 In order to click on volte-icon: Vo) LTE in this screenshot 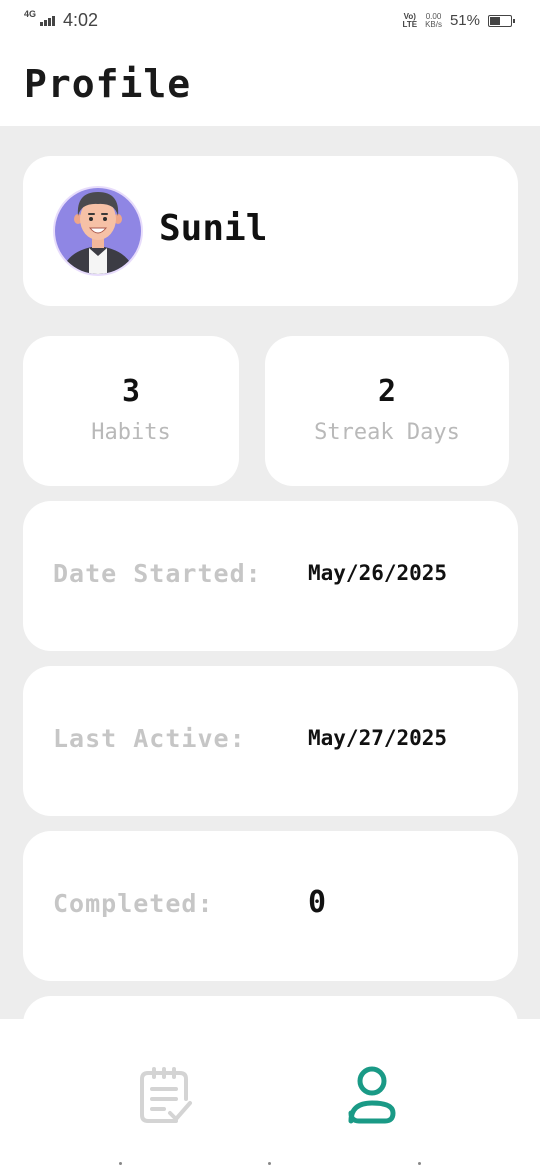, I will do `click(410, 20)`.